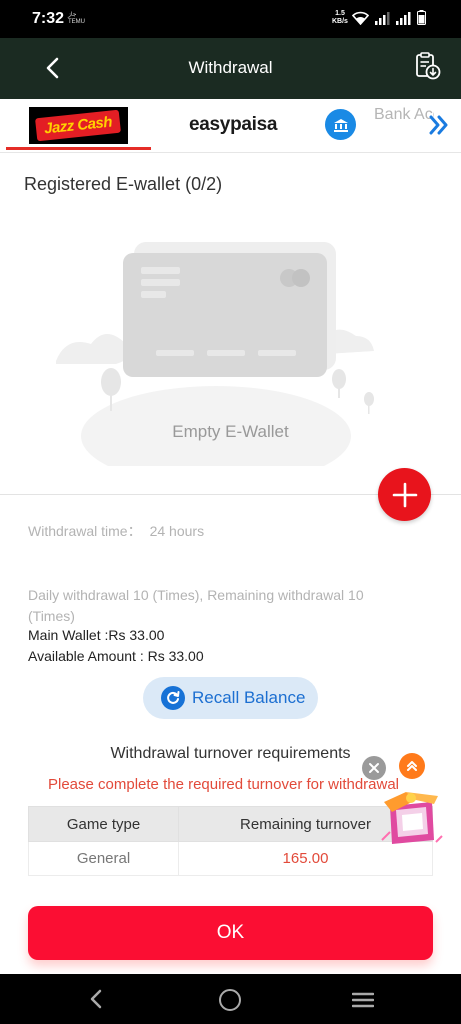 The width and height of the screenshot is (461, 1024). I want to click on nav-home-icon, so click(230, 1000).